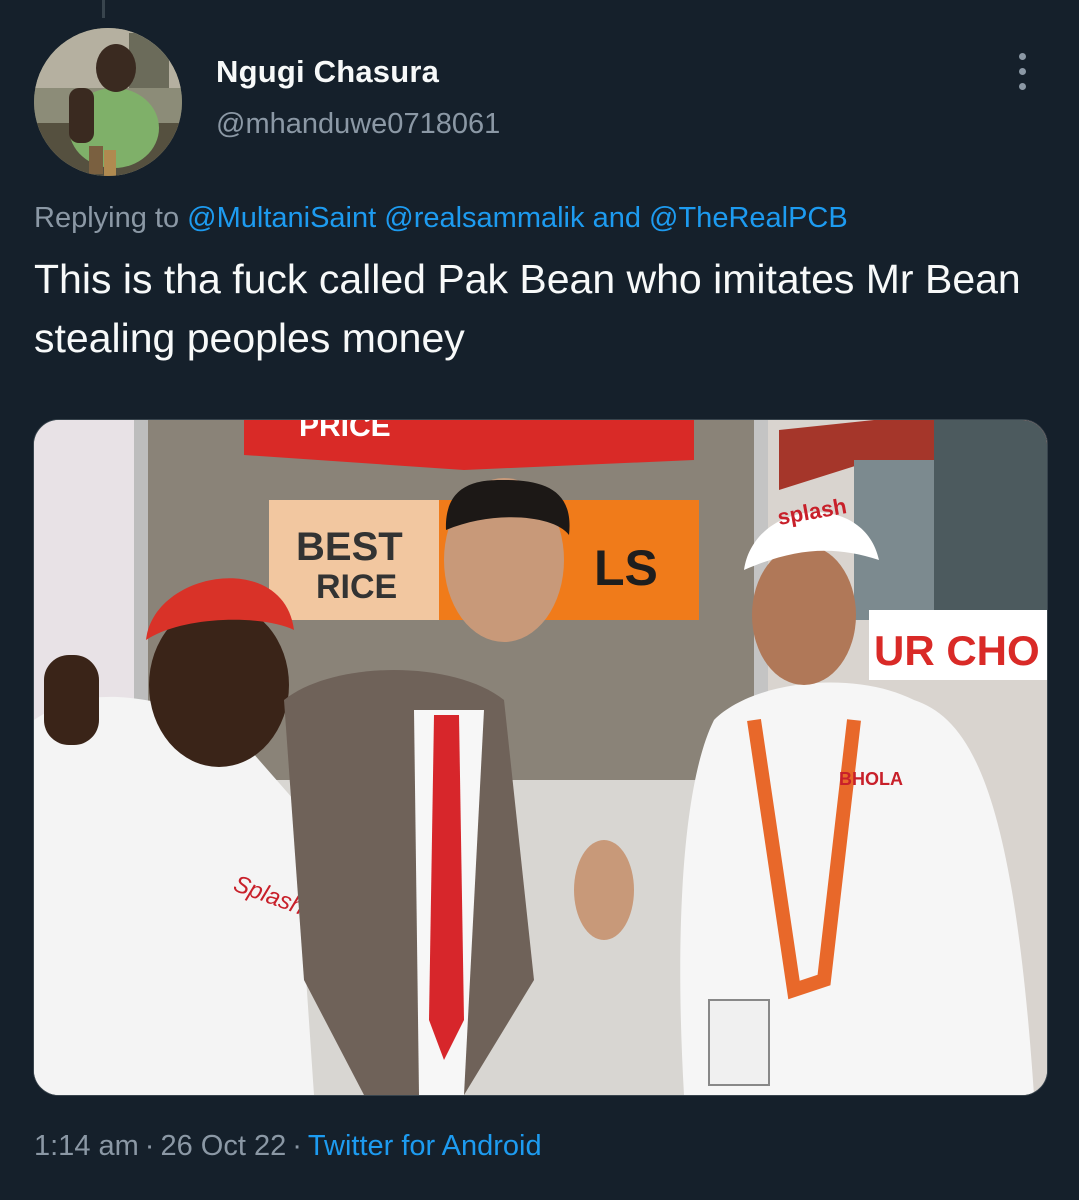 This screenshot has width=1079, height=1200. I want to click on more-options-icon, so click(1022, 71).